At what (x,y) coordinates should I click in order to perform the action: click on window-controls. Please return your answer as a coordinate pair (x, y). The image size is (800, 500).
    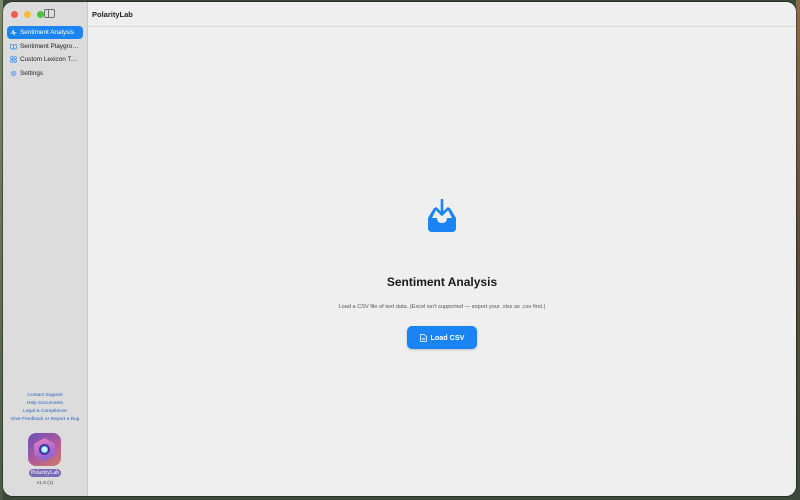
    Looking at the image, I should click on (27, 14).